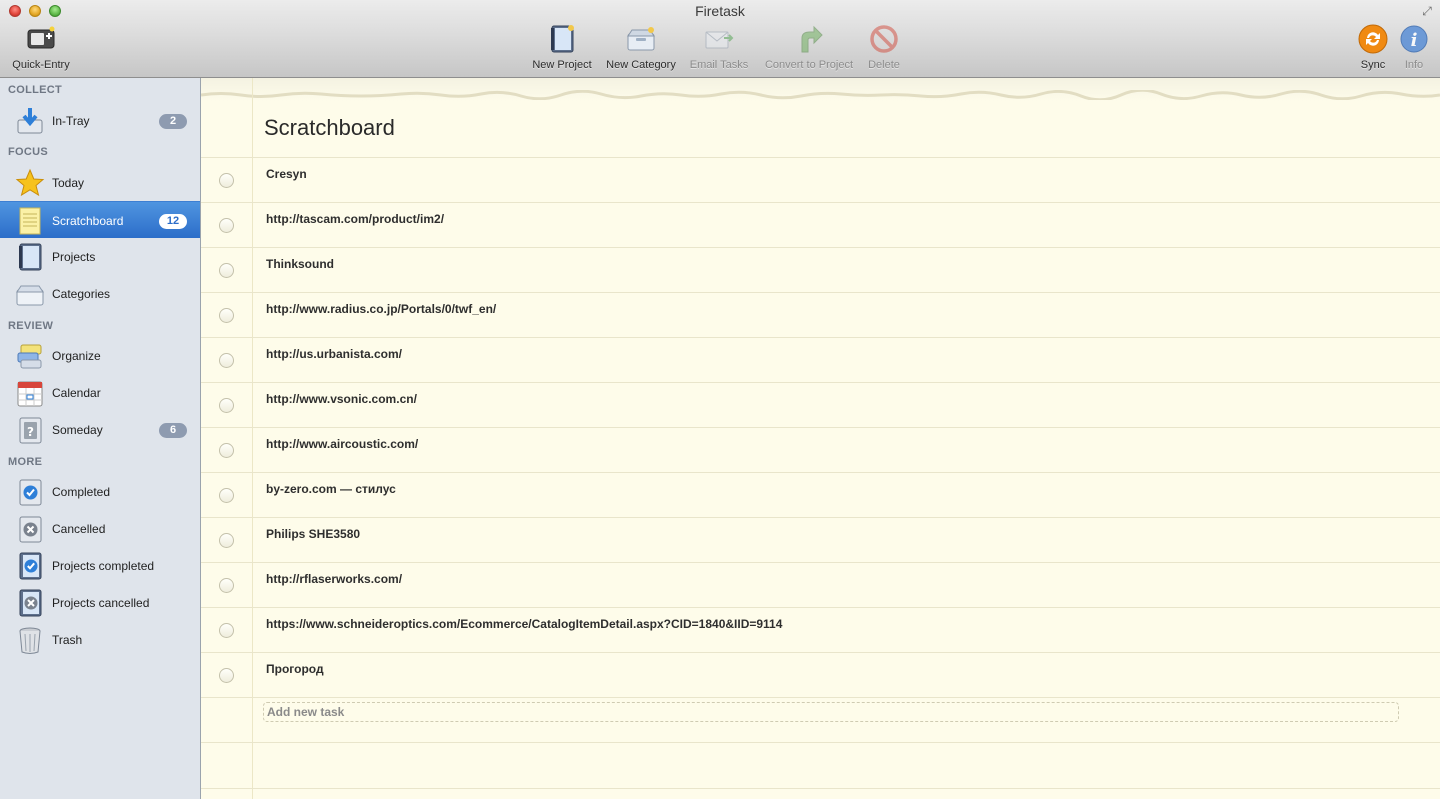 The height and width of the screenshot is (799, 1440). I want to click on convert-arrow-icon, so click(809, 39).